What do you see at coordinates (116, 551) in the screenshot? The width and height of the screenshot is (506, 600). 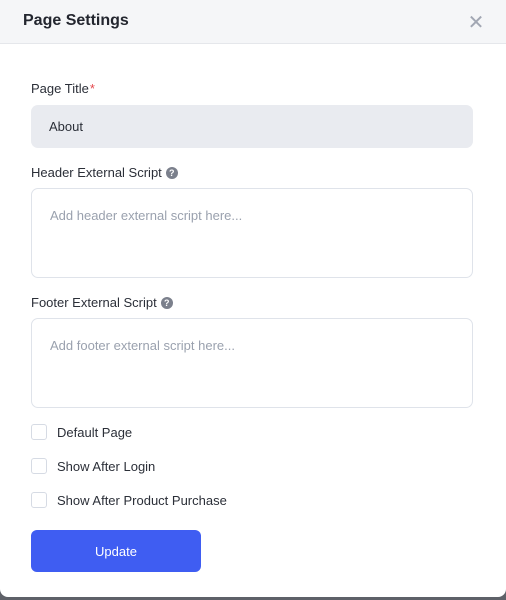 I see `update-button: Update` at bounding box center [116, 551].